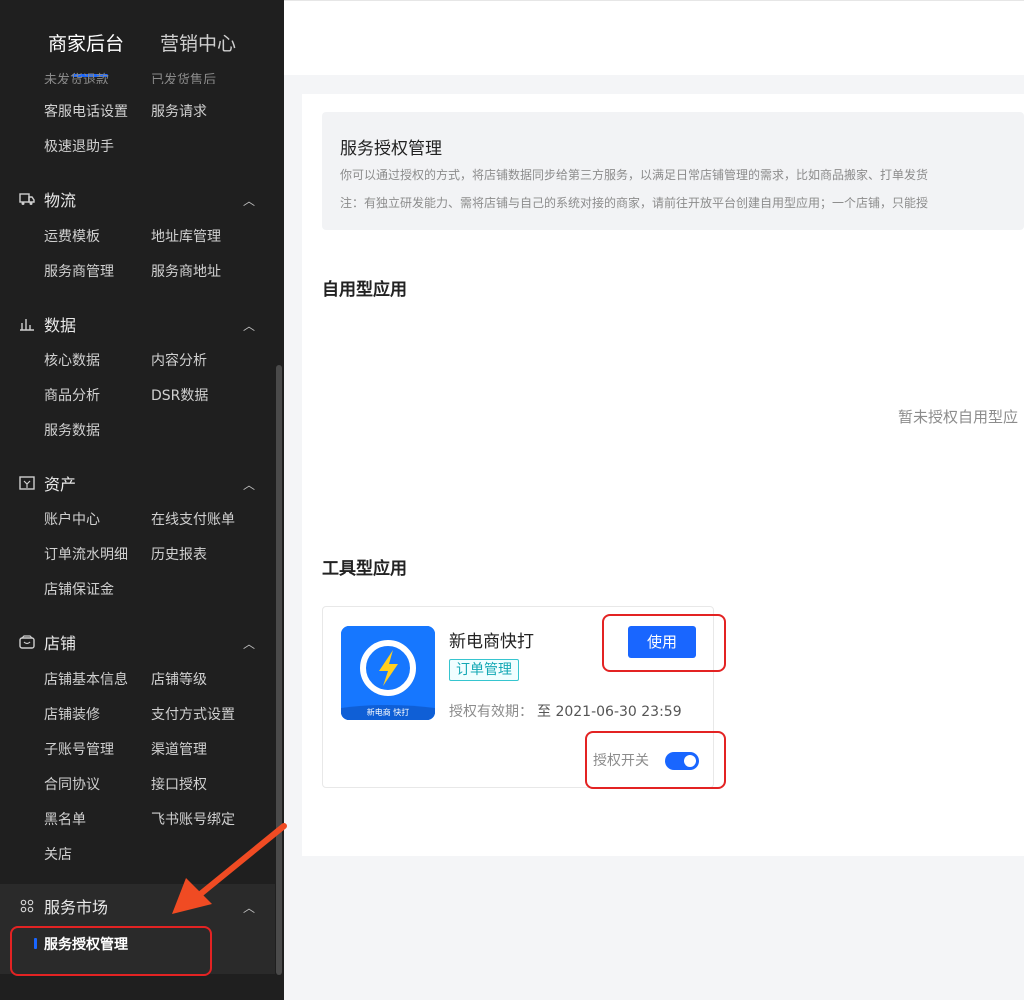  Describe the element at coordinates (654, 37) in the screenshot. I see `page-header` at that location.